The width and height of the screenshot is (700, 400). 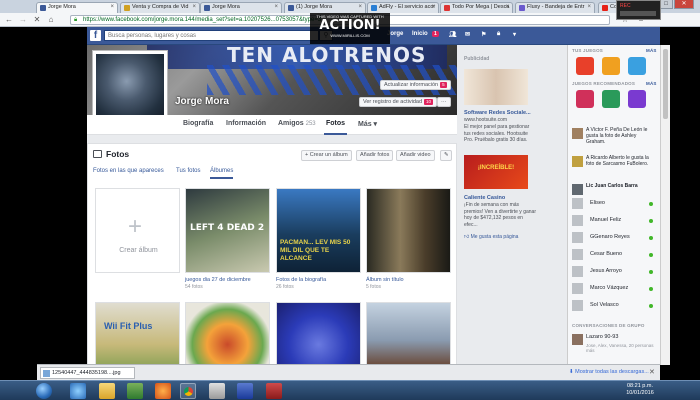 I want to click on tab-amigos: Amigos 253, so click(x=297, y=123).